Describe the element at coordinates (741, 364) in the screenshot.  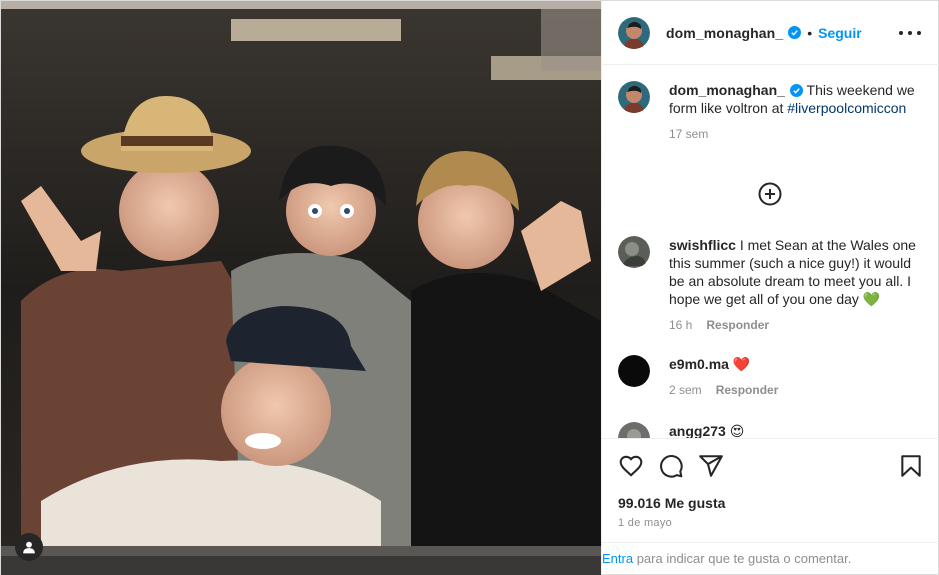
I see `comment-emoji: ❤️` at that location.